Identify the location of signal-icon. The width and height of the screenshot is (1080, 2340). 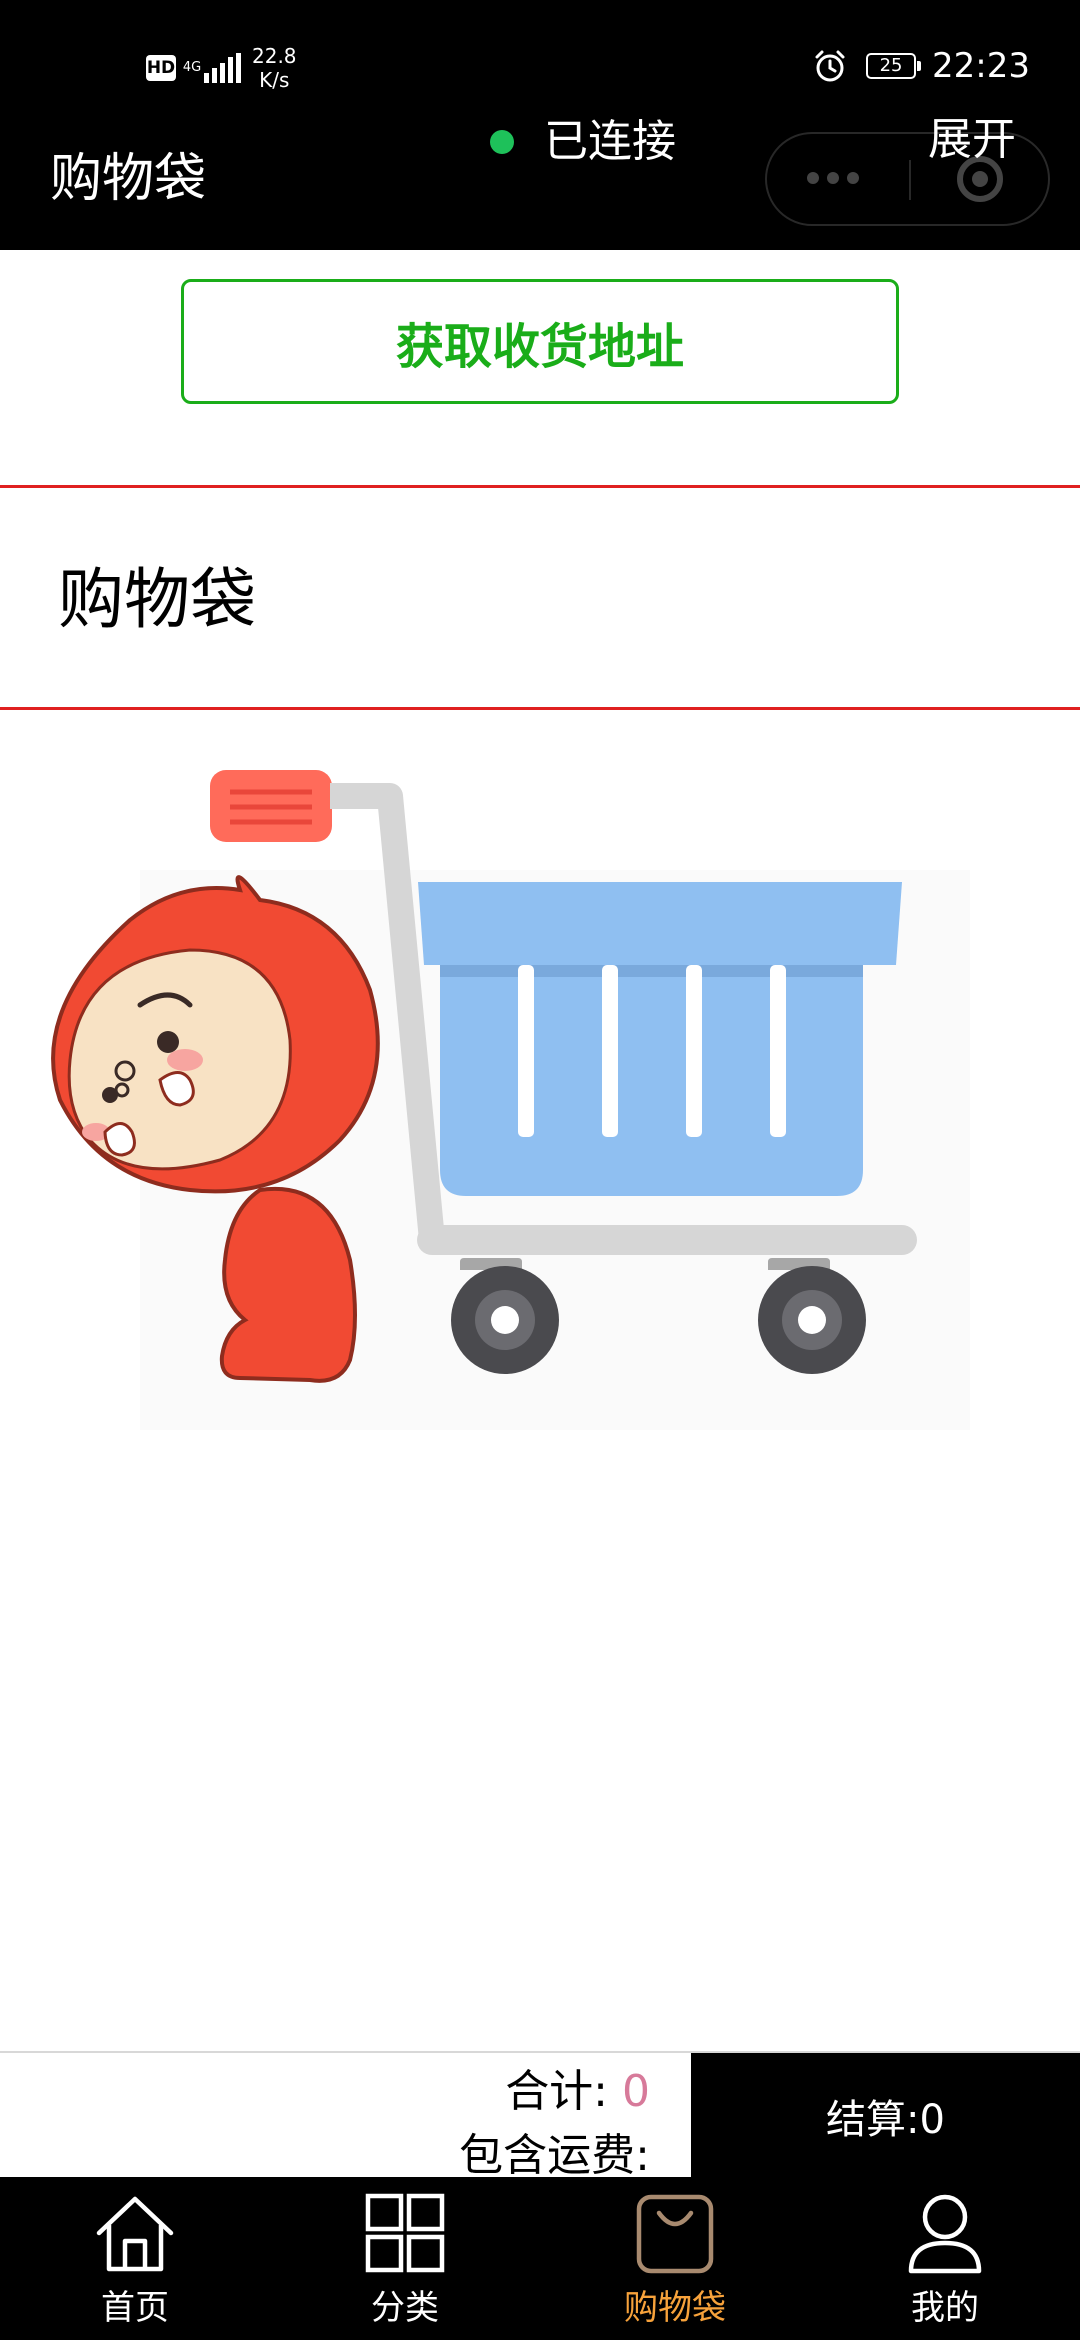
(224, 68).